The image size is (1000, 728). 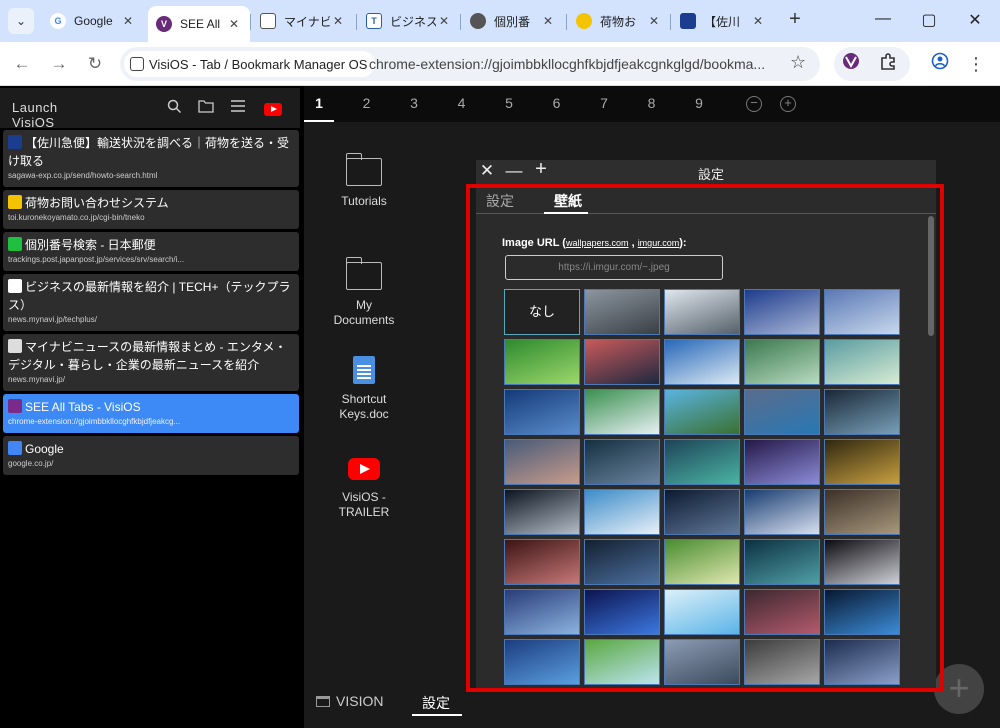 What do you see at coordinates (975, 20) in the screenshot?
I see `close-window-button: ✕` at bounding box center [975, 20].